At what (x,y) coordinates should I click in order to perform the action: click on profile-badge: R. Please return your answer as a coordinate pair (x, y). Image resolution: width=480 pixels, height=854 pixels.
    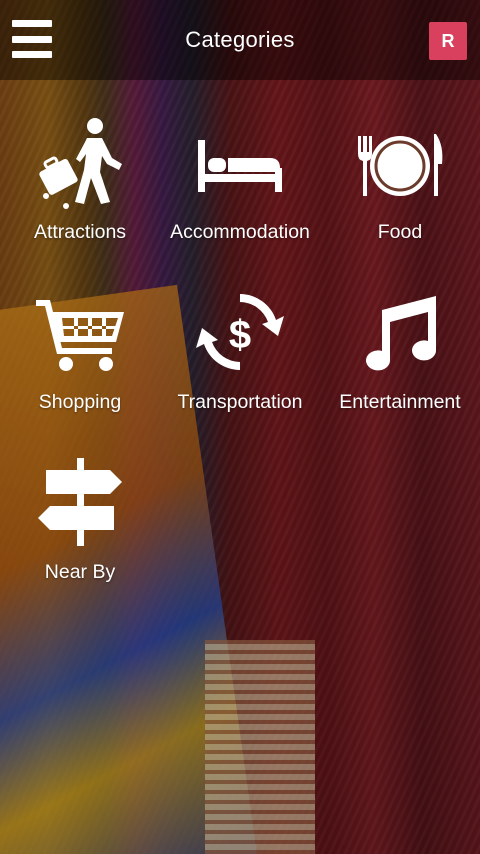
    Looking at the image, I should click on (448, 41).